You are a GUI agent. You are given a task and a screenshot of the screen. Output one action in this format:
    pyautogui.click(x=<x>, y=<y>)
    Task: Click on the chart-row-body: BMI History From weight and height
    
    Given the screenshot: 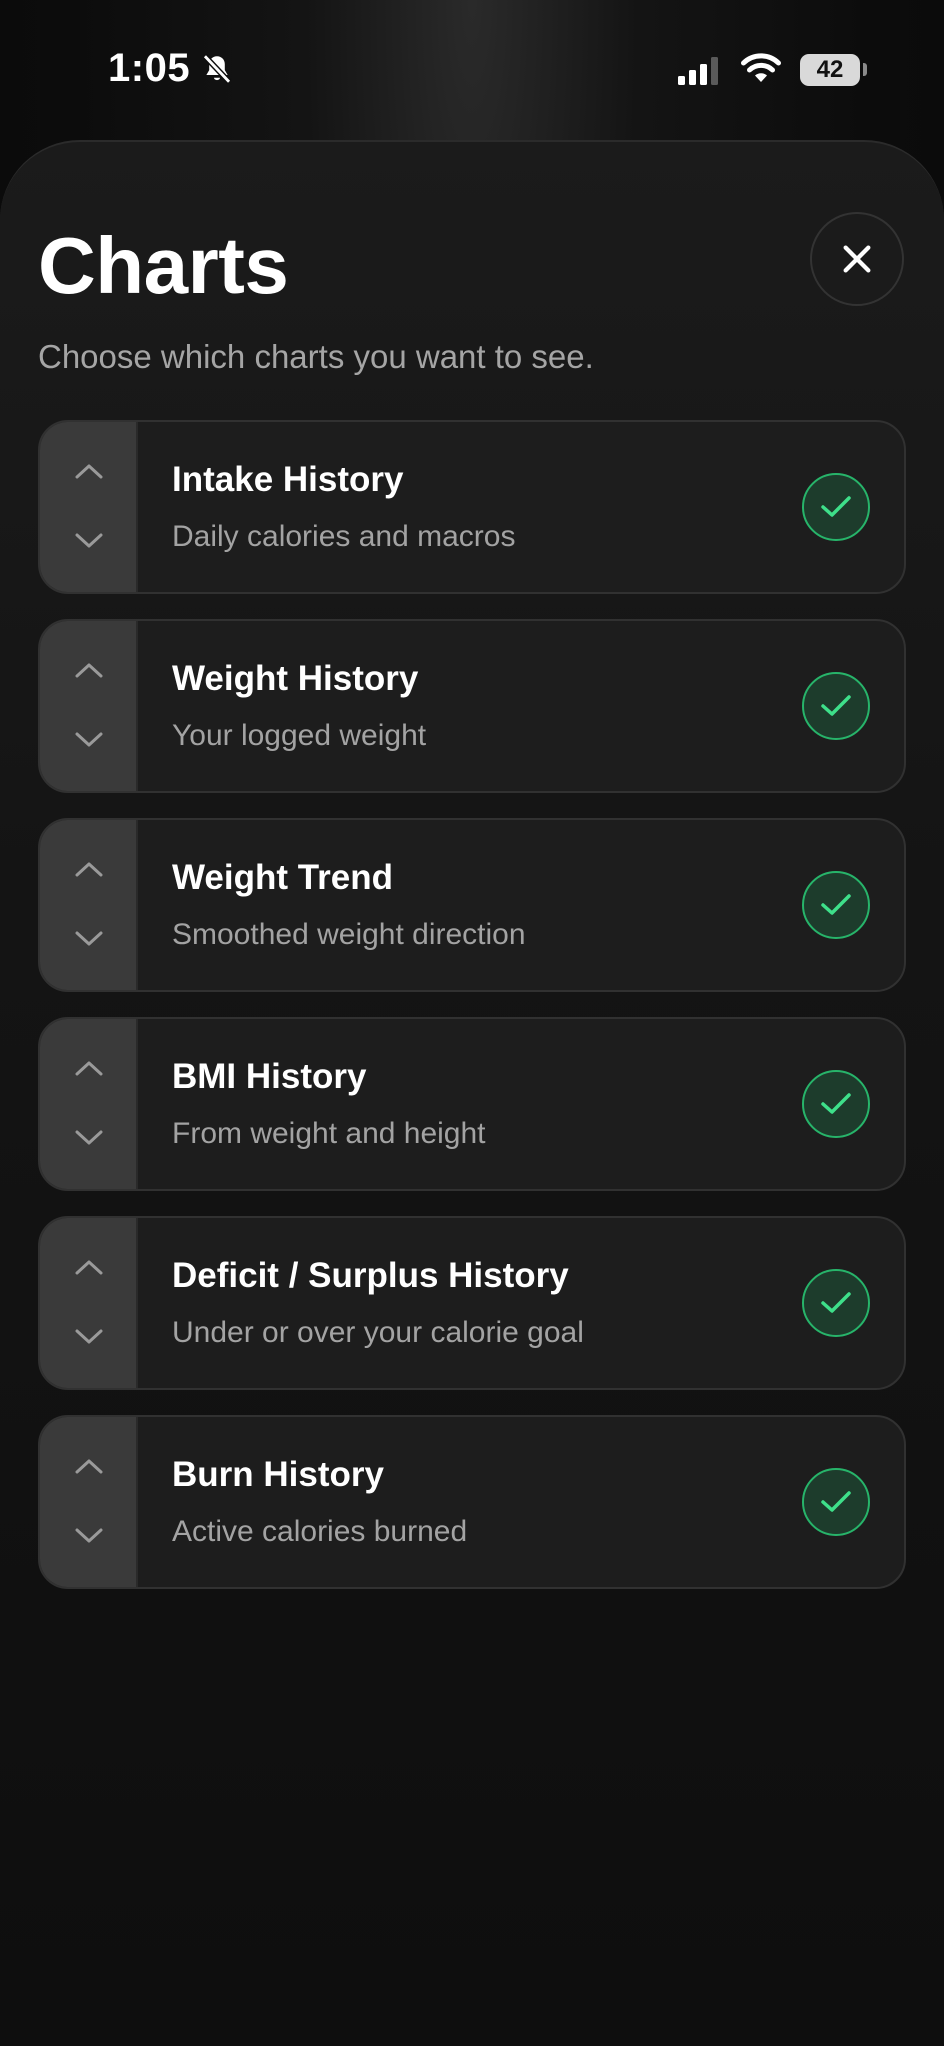 What is the action you would take?
    pyautogui.click(x=521, y=1104)
    